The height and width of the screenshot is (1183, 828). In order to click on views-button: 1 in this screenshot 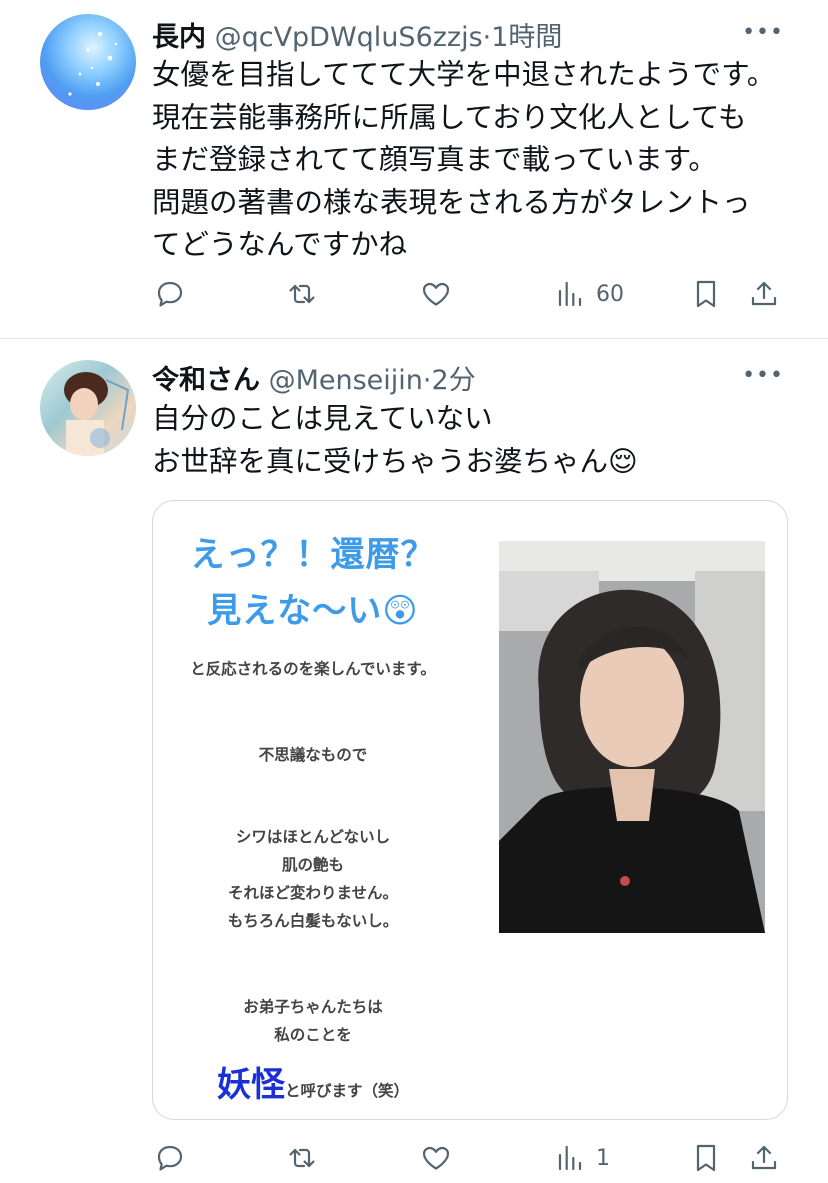, I will do `click(582, 1158)`.